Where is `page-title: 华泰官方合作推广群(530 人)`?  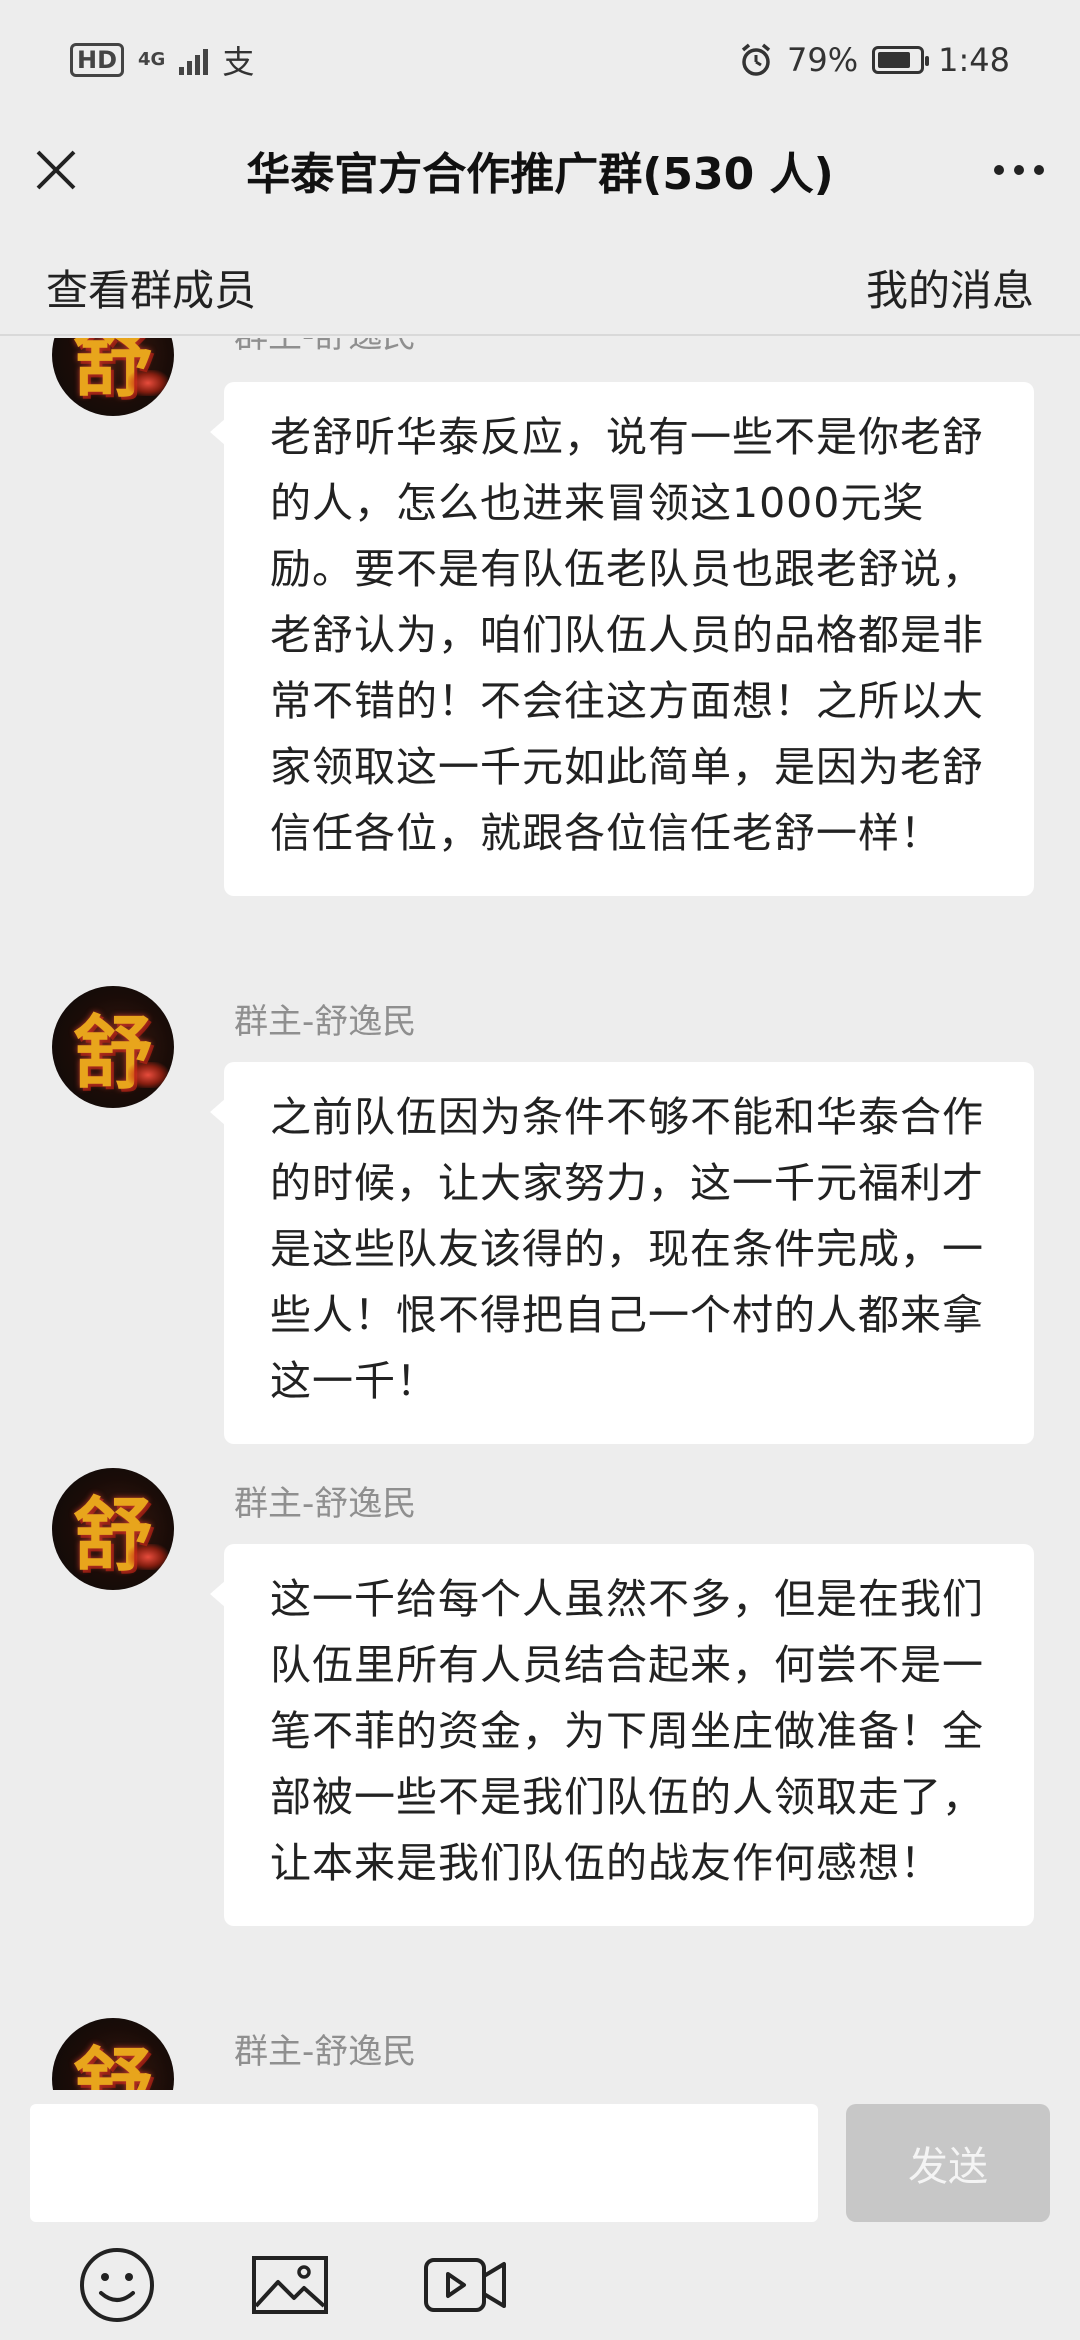
page-title: 华泰官方合作推广群(530 人) is located at coordinates (540, 174).